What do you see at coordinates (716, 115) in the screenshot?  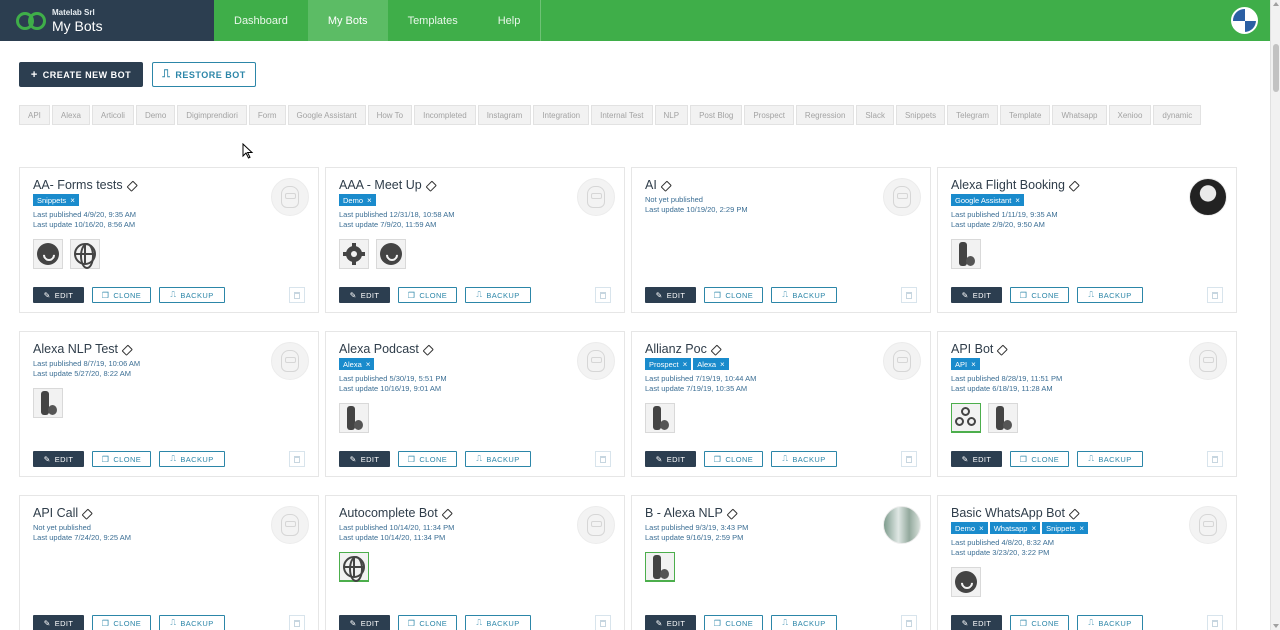 I see `tag-filter-post-blog: Post Blog` at bounding box center [716, 115].